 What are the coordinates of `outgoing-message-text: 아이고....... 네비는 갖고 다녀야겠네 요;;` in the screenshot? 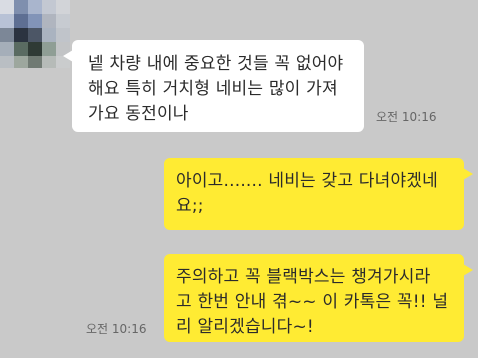 It's located at (307, 193).